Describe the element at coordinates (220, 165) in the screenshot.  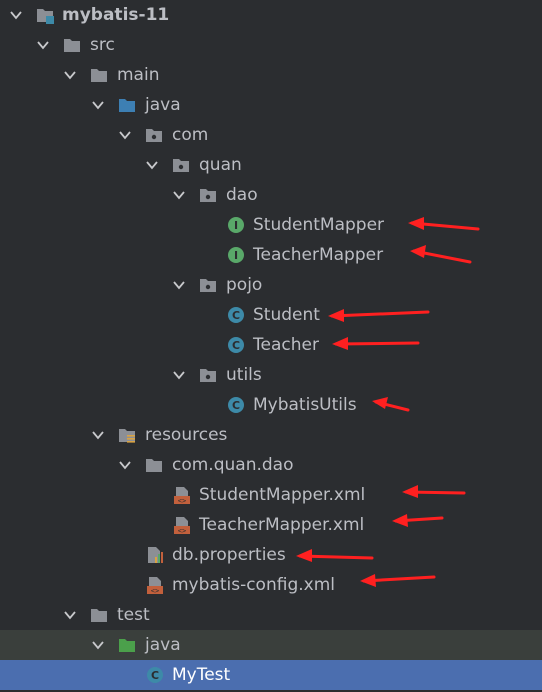
I see `tree-label: quan` at that location.